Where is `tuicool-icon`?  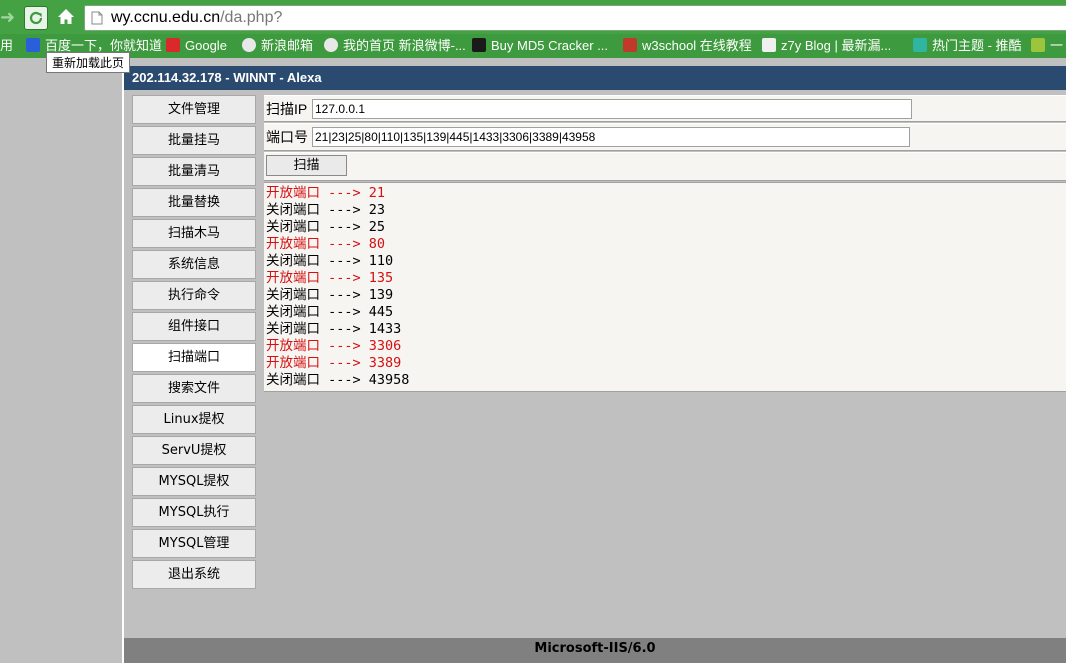
tuicool-icon is located at coordinates (920, 45).